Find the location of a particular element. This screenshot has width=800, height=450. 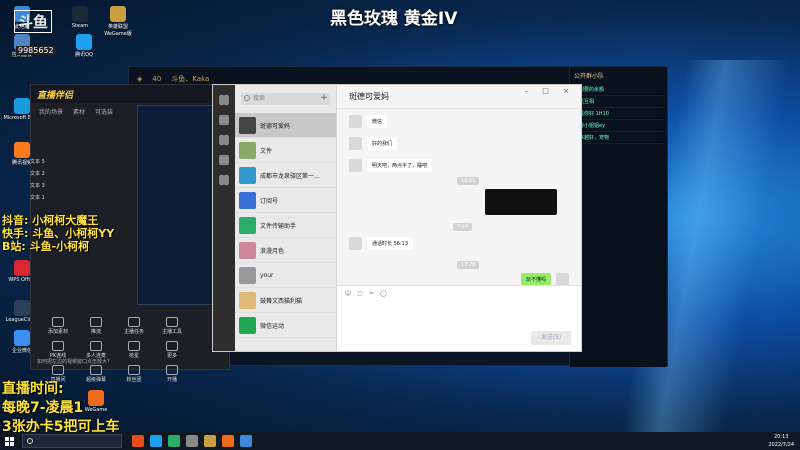

helper-tool: 更多 is located at coordinates (172, 350).